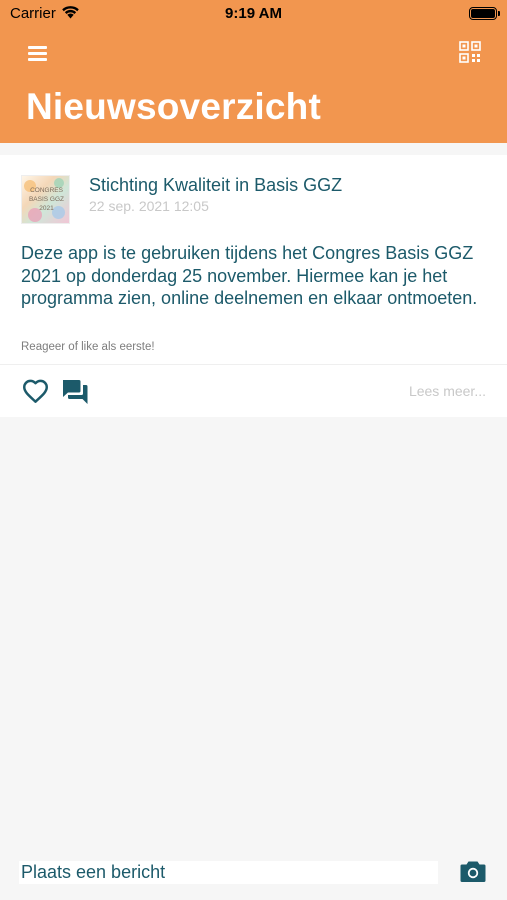 The width and height of the screenshot is (507, 900). What do you see at coordinates (484, 13) in the screenshot?
I see `battery-icon` at bounding box center [484, 13].